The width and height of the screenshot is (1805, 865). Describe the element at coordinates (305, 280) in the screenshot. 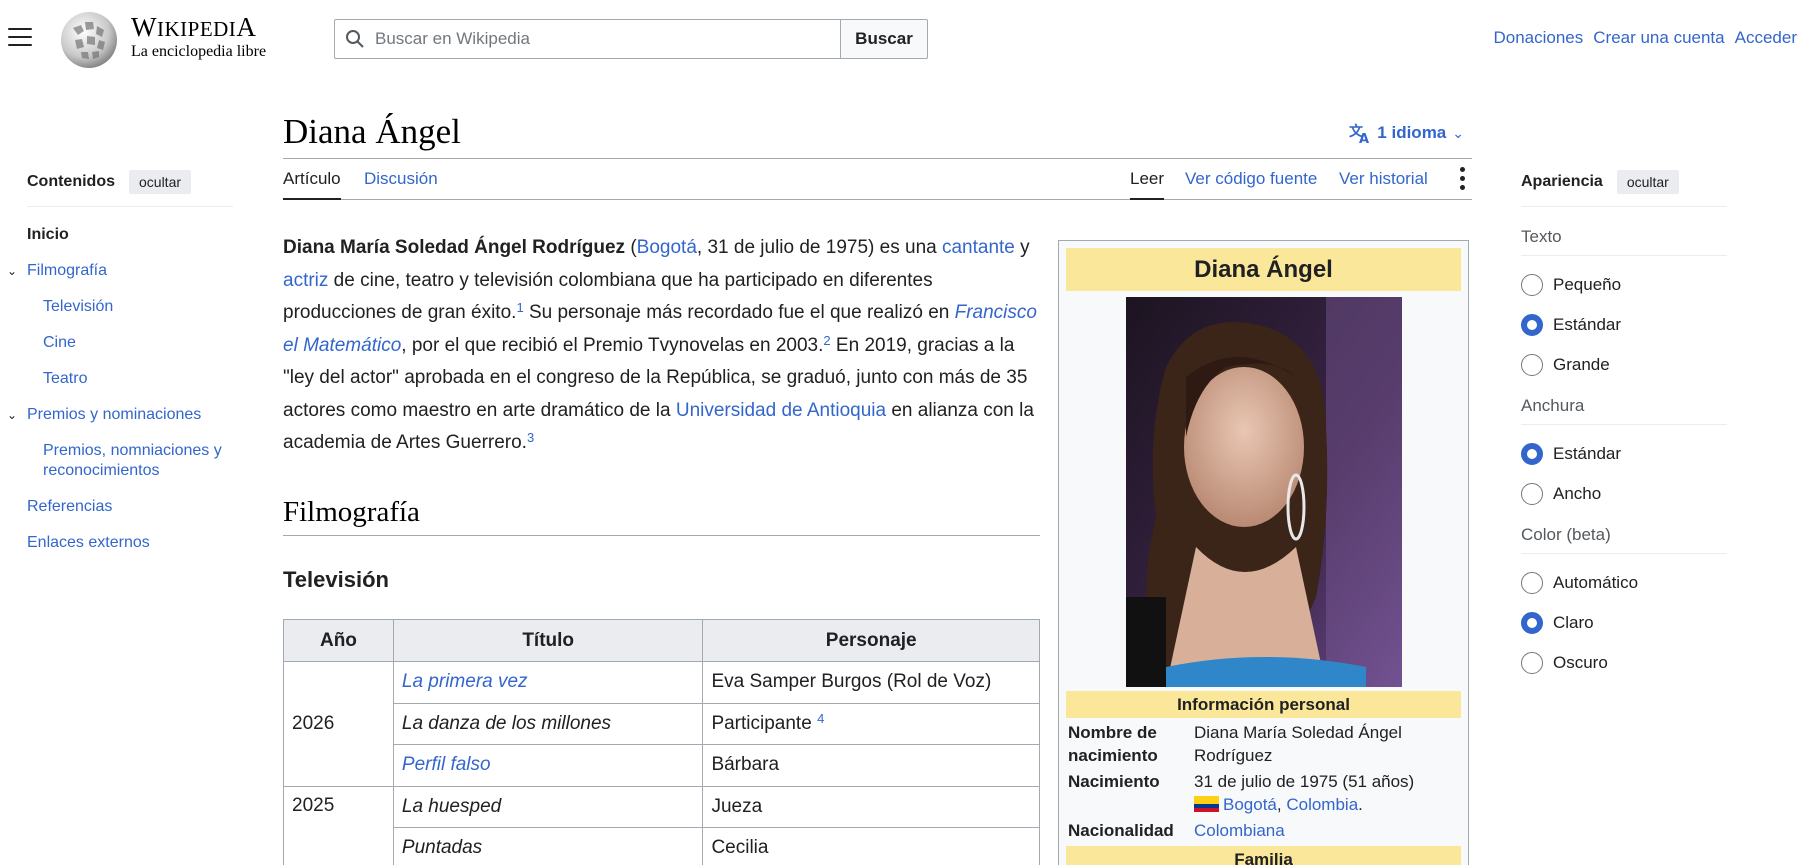

I see `link-actriz: actriz` at that location.